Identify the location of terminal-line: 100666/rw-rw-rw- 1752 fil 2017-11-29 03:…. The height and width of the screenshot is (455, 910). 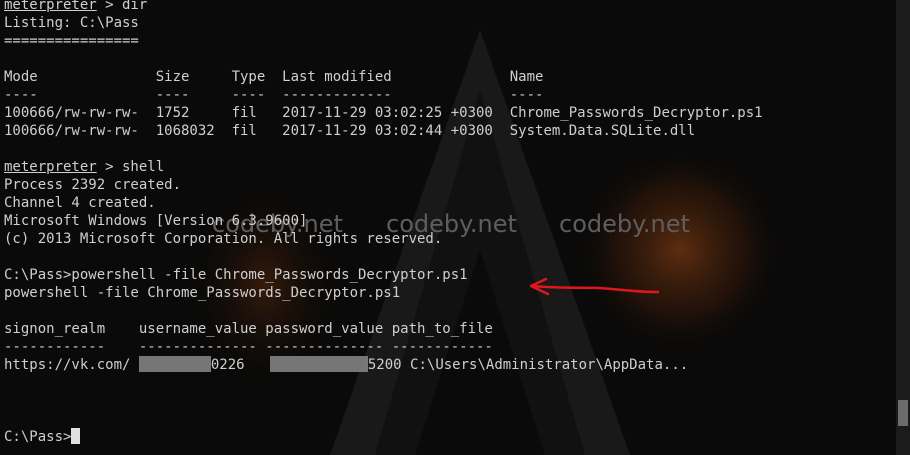
(450, 113).